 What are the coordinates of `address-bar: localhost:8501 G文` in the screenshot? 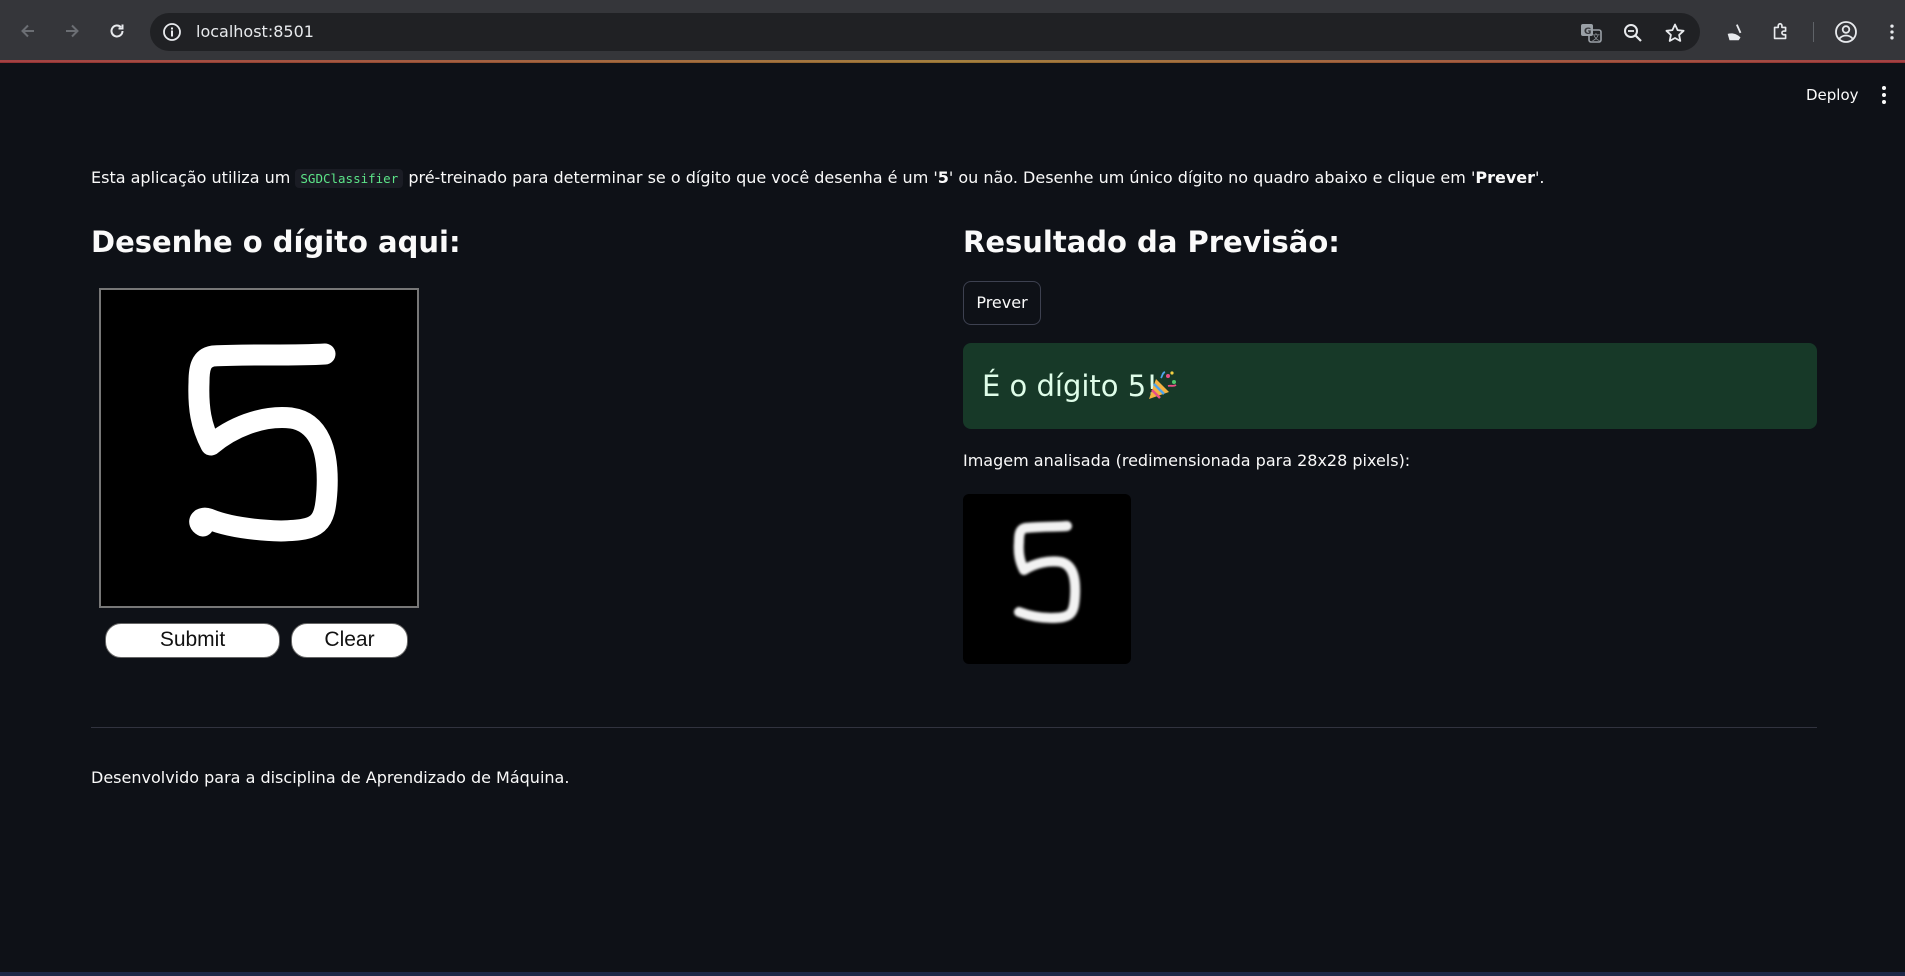 It's located at (925, 32).